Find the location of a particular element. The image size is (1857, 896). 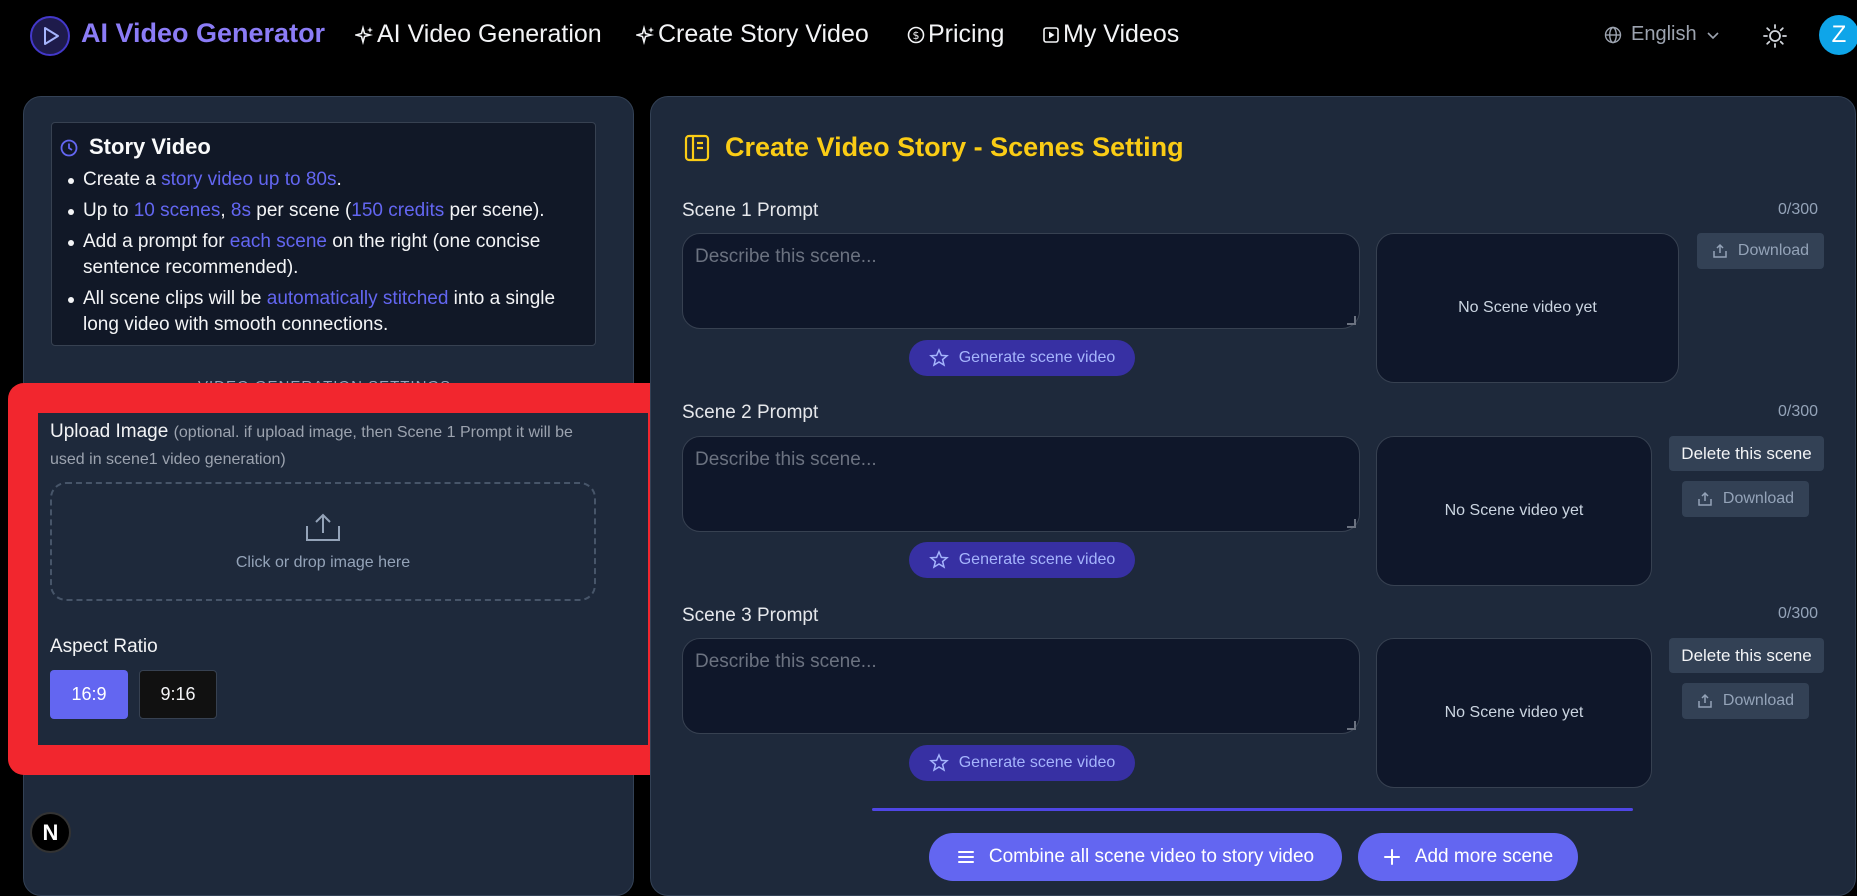

nav-create-story-video: Create Story Video is located at coordinates (752, 34).